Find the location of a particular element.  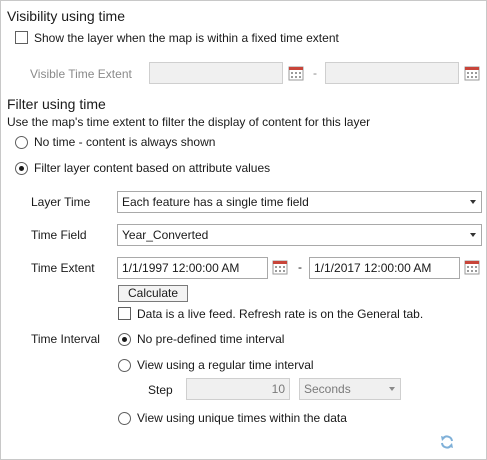

time-extent-end-field: 1/1/2017 12:00:00 AM is located at coordinates (384, 268).